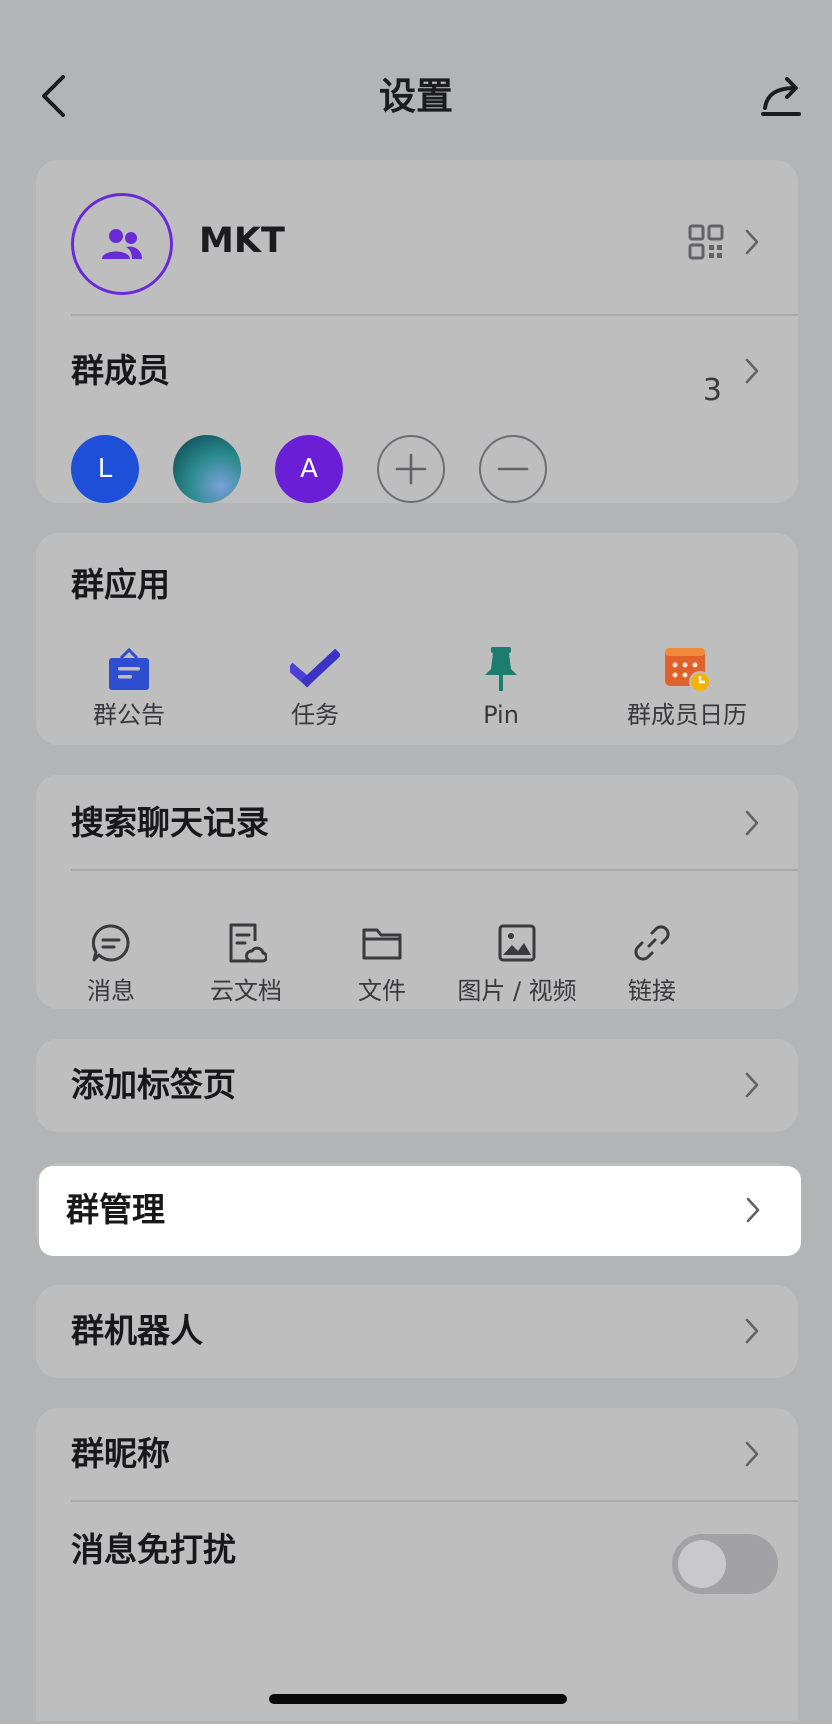  I want to click on mute-toggle, so click(725, 1564).